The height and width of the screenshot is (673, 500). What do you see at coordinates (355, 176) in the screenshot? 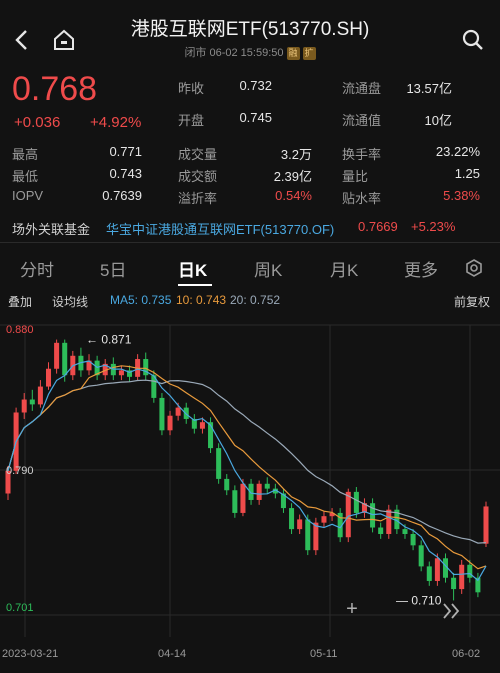
I see `quote-label: 量比` at bounding box center [355, 176].